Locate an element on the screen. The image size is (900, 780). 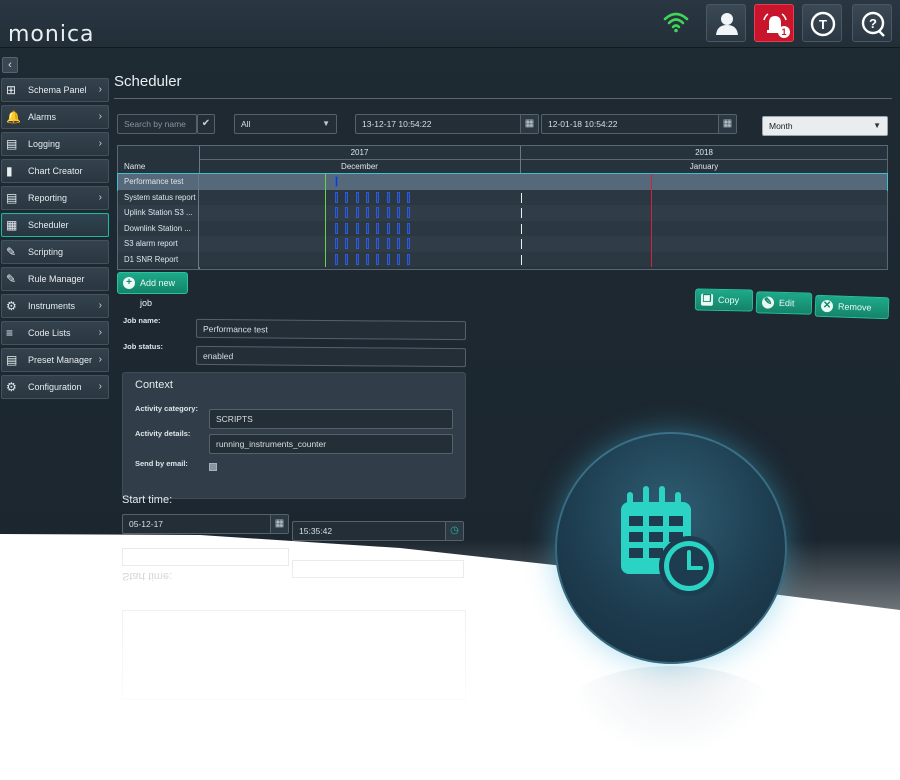
period-select: Month ▼ is located at coordinates (825, 126).